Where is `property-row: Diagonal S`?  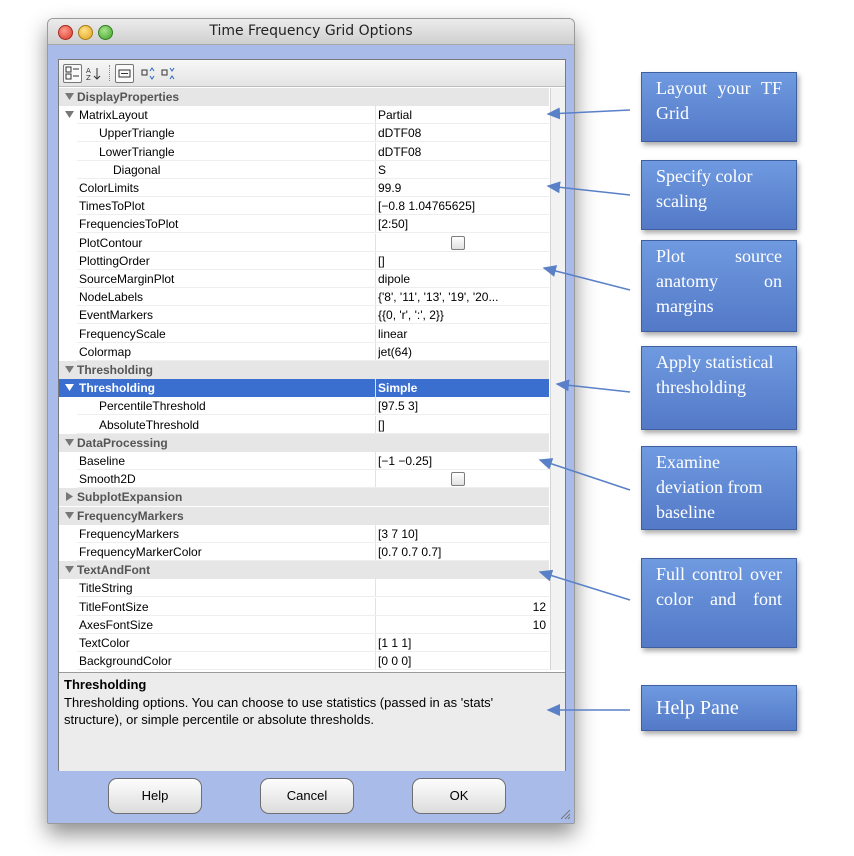
property-row: Diagonal S is located at coordinates (304, 169).